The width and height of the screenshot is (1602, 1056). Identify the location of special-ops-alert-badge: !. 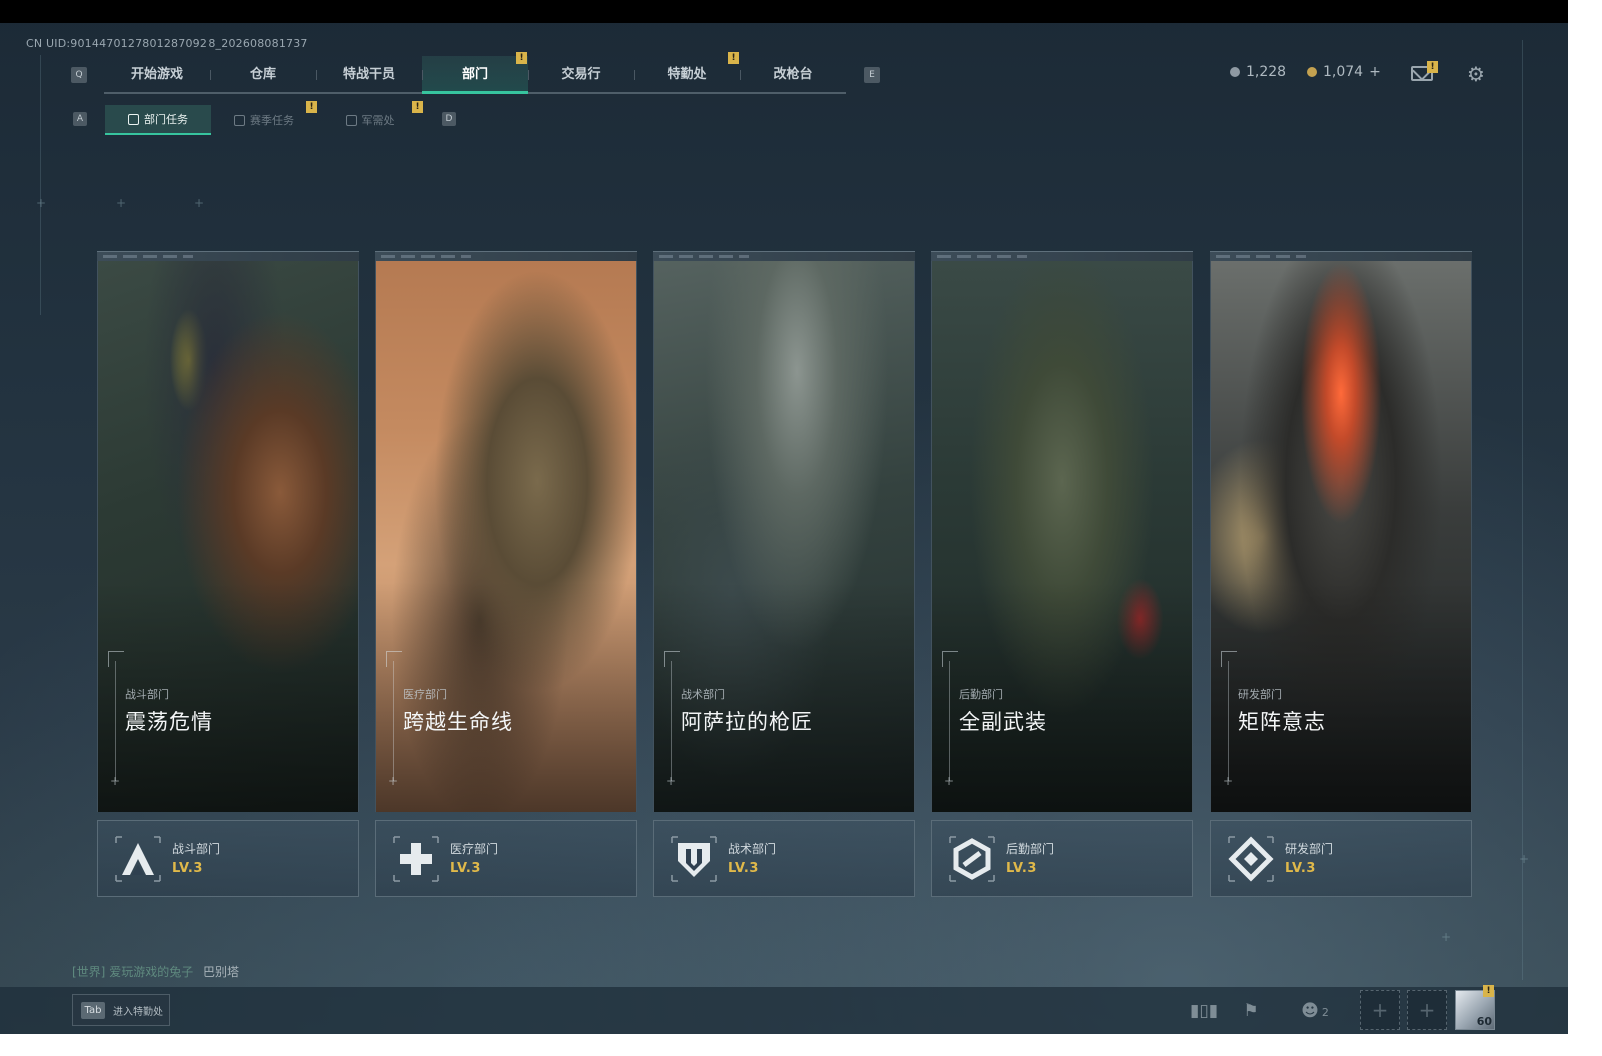
(733, 58).